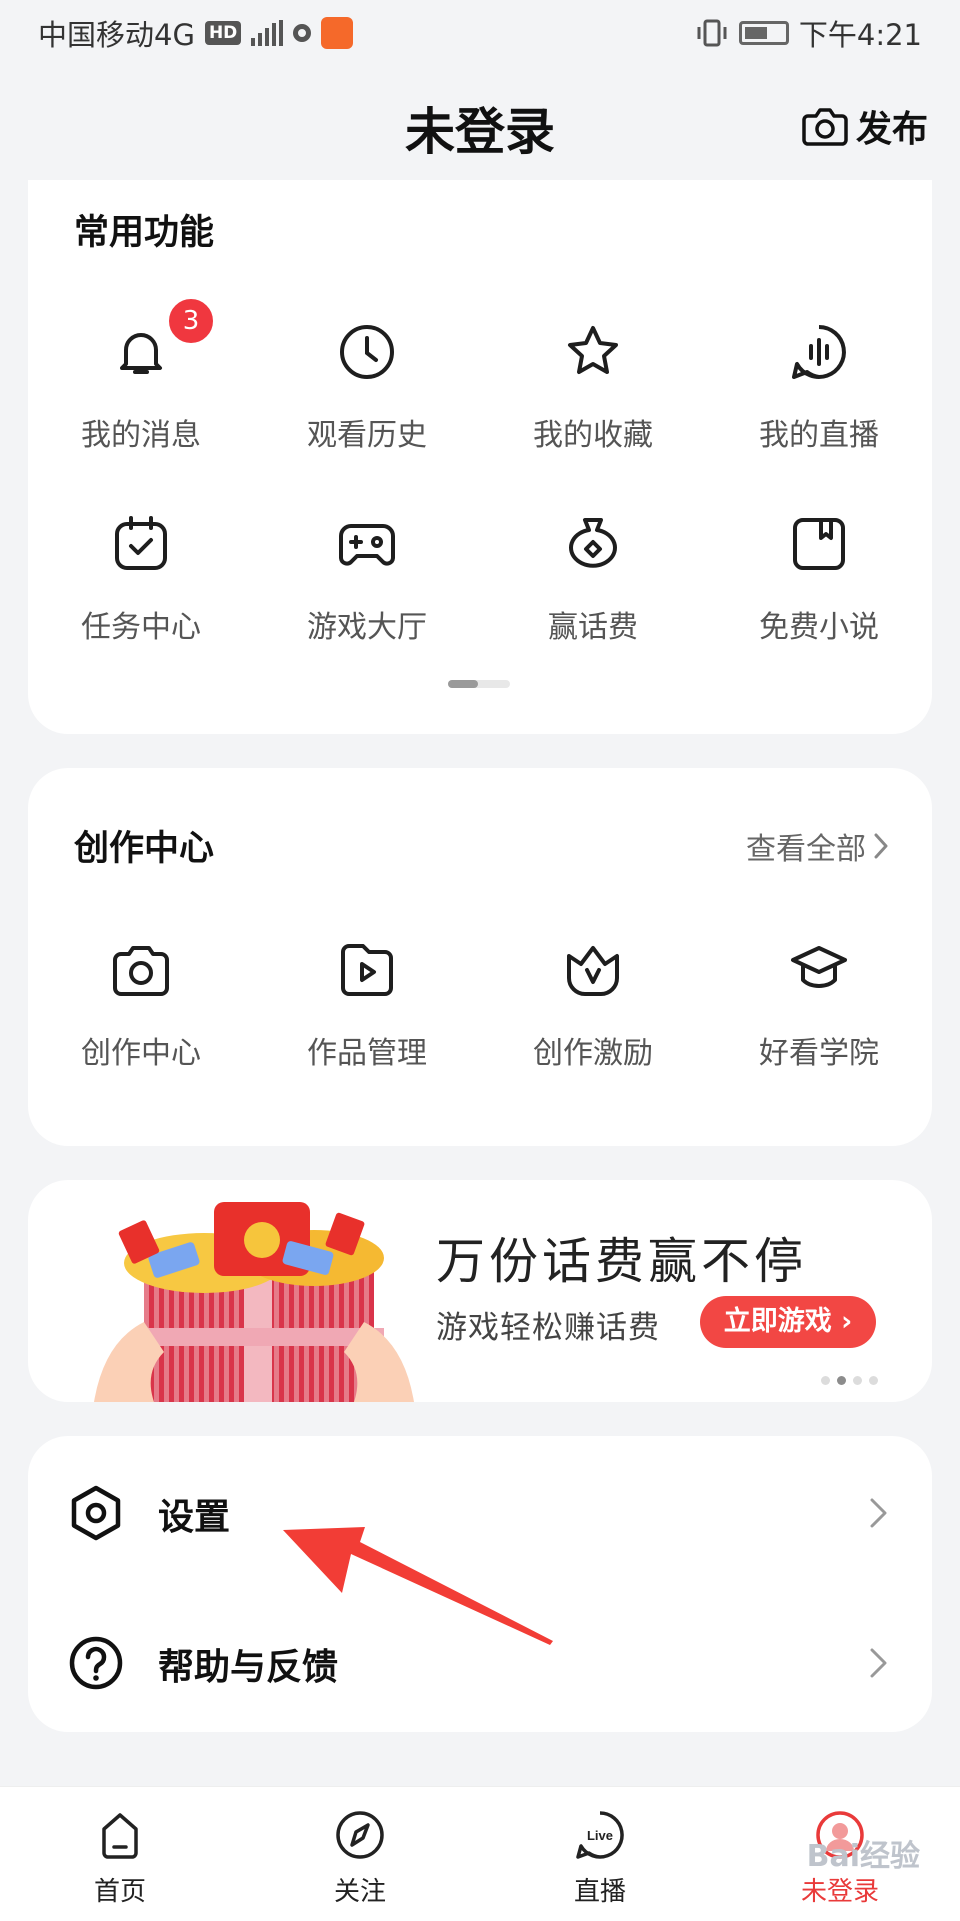 The height and width of the screenshot is (1921, 960). What do you see at coordinates (593, 543) in the screenshot?
I see `money-bag-icon` at bounding box center [593, 543].